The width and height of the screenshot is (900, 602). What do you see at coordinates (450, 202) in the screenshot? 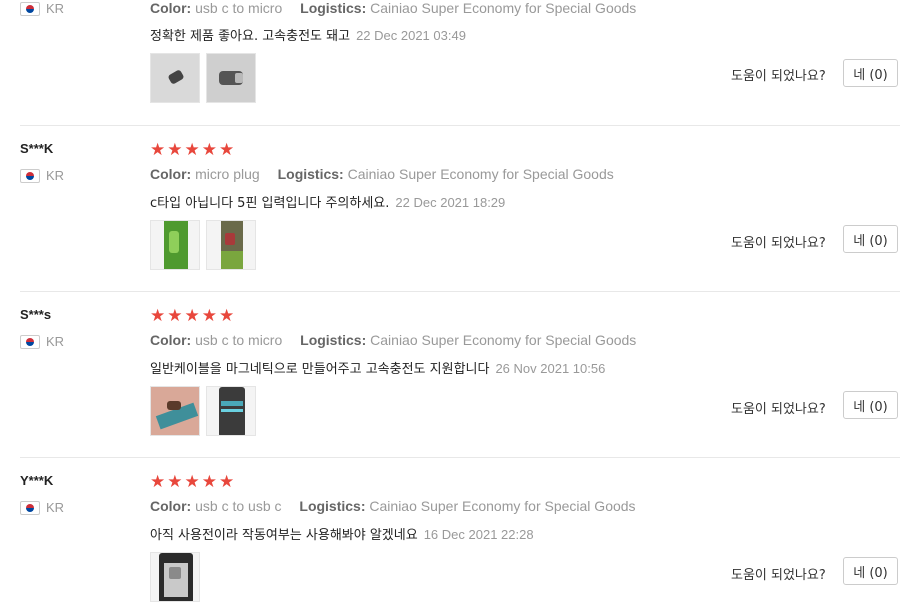
I see `review-date: 22 Dec 2021 18:29` at bounding box center [450, 202].